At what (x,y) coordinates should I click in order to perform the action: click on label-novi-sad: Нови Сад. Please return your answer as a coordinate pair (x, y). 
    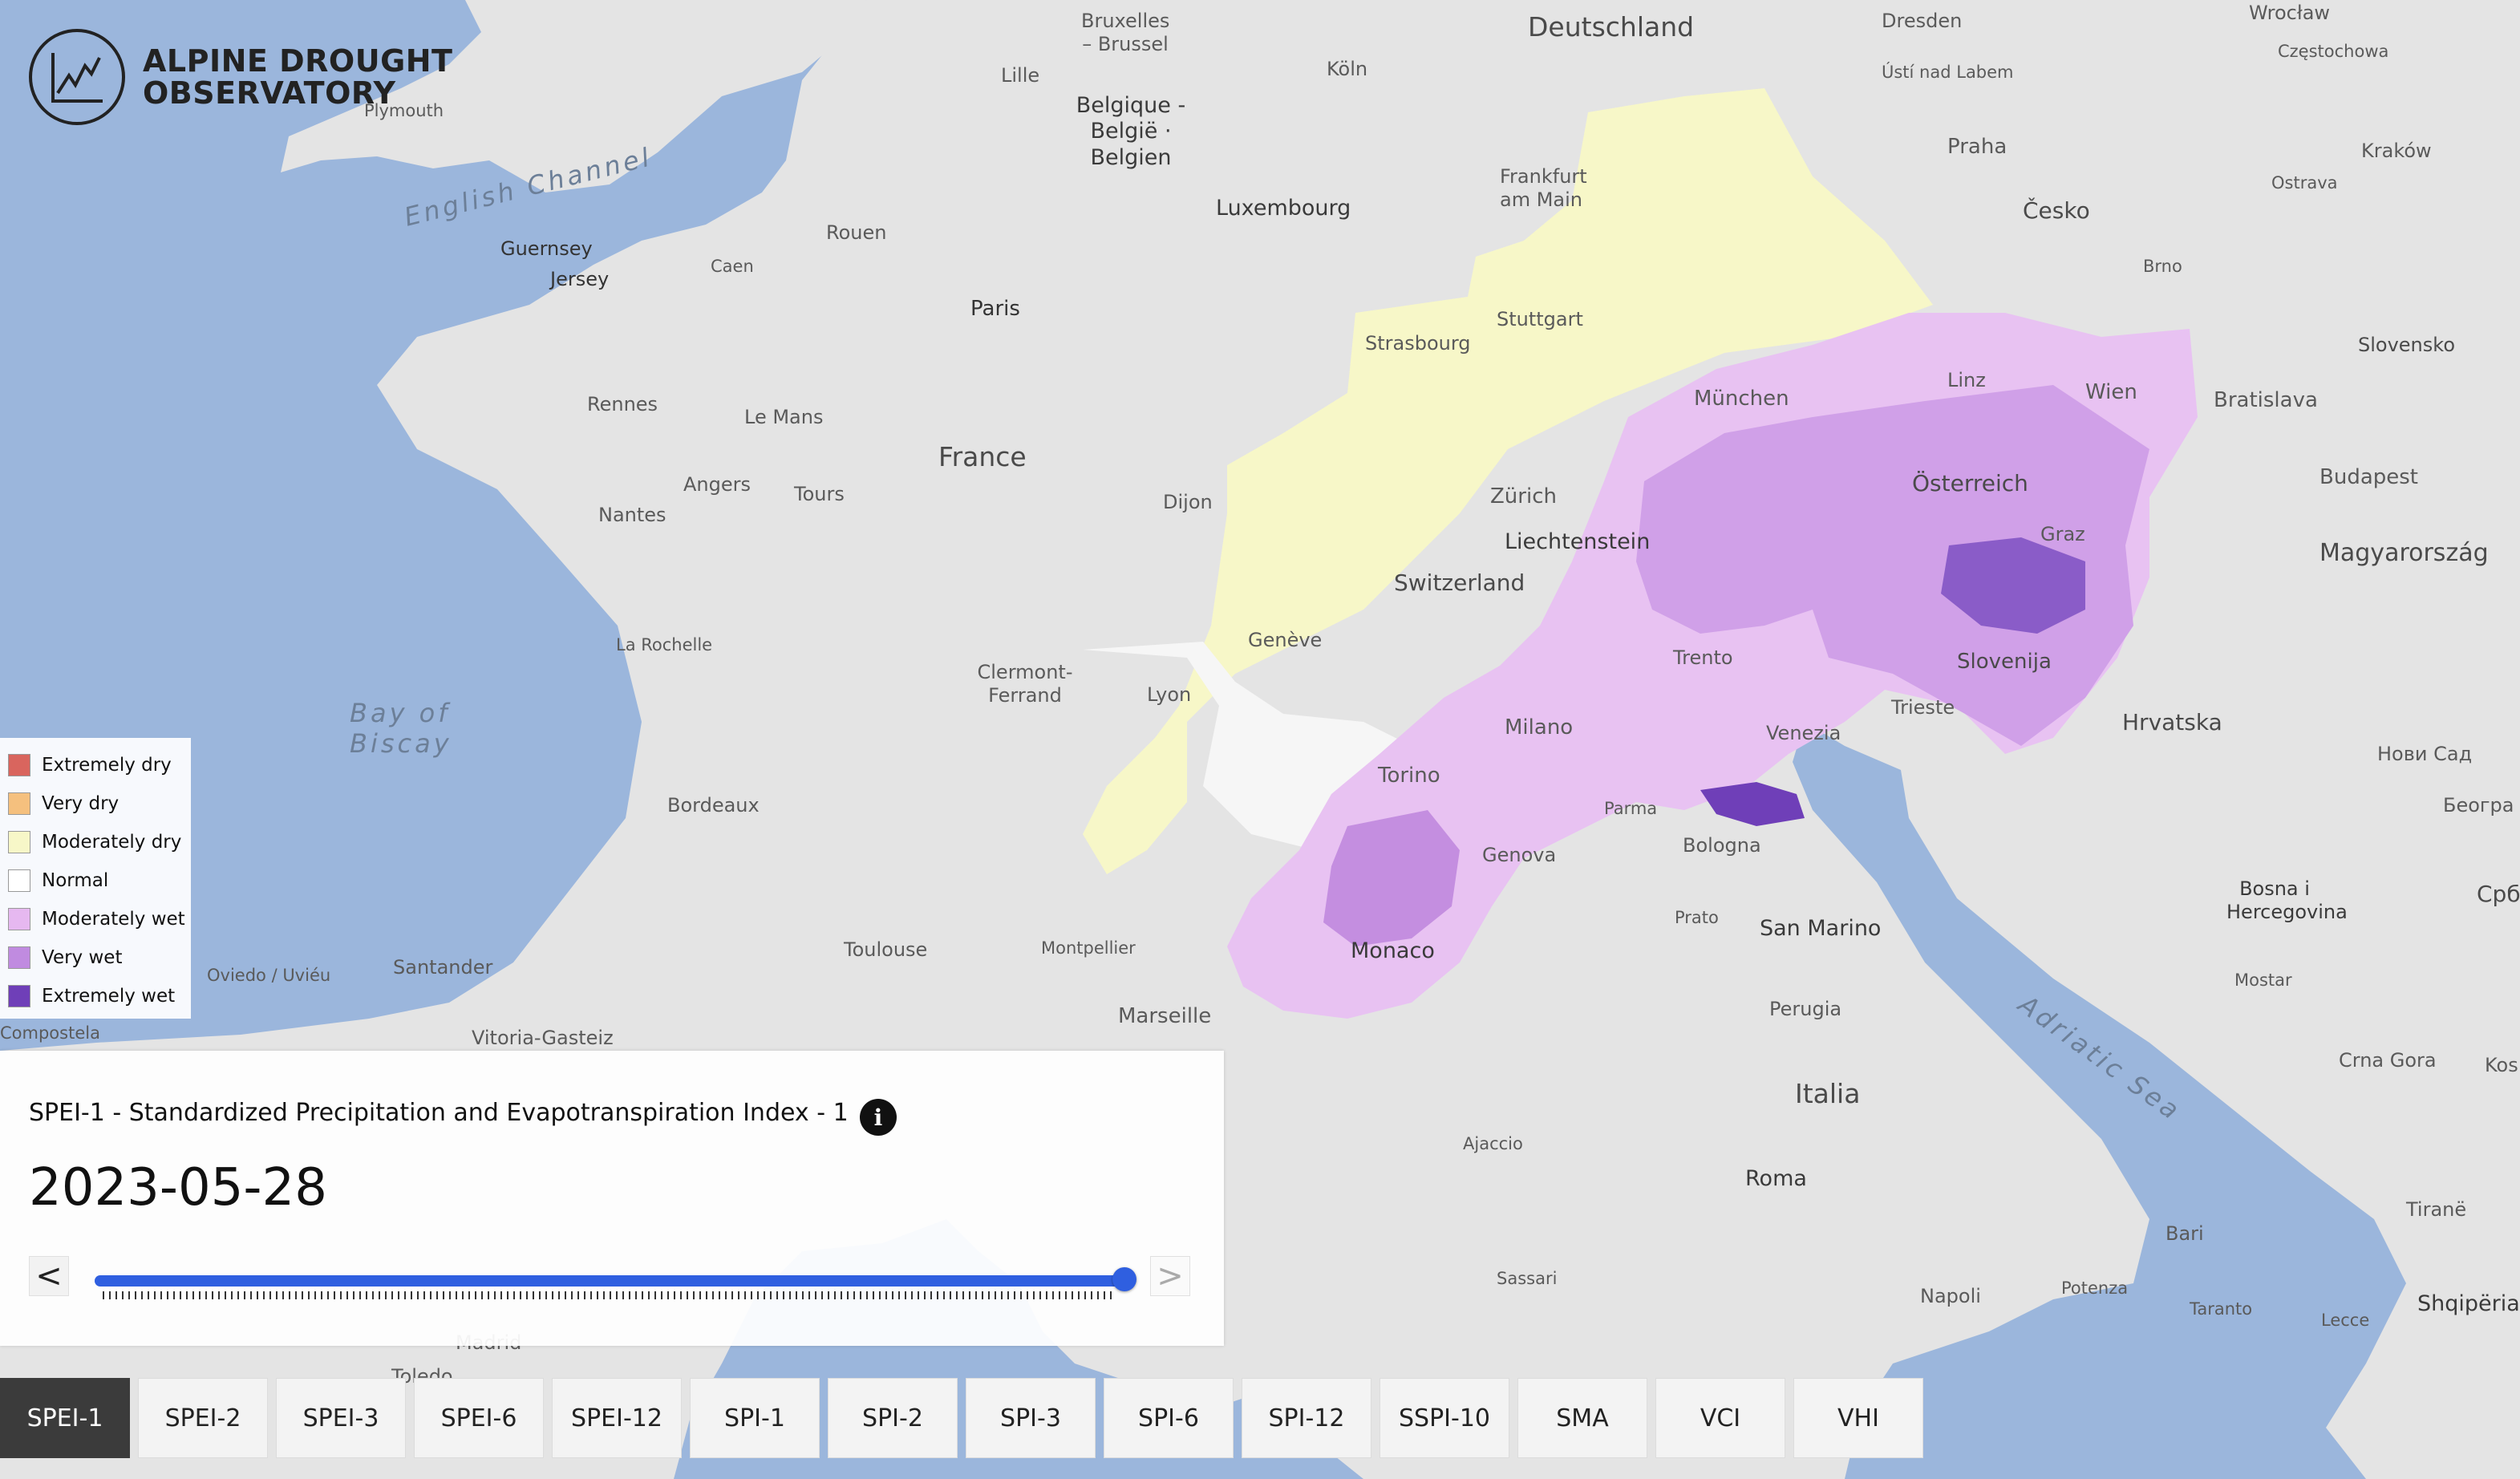
    Looking at the image, I should click on (2425, 754).